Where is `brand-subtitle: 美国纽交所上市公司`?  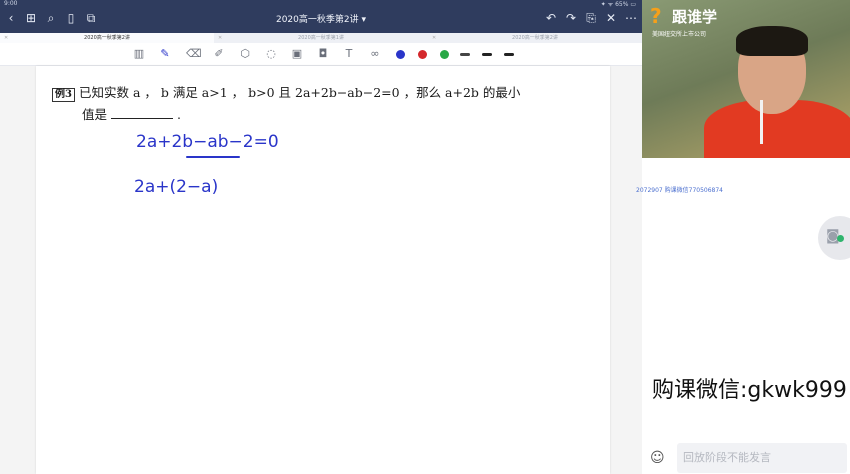
brand-subtitle: 美国纽交所上市公司 is located at coordinates (679, 34).